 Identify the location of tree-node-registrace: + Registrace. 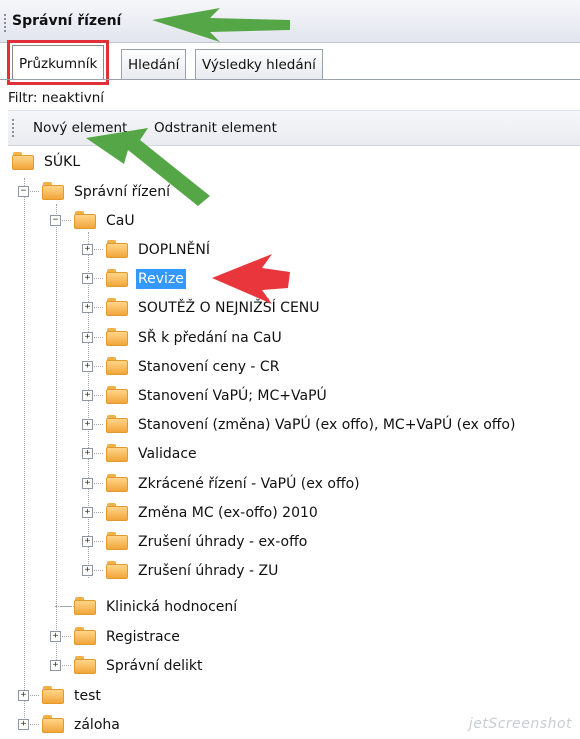
(290, 638).